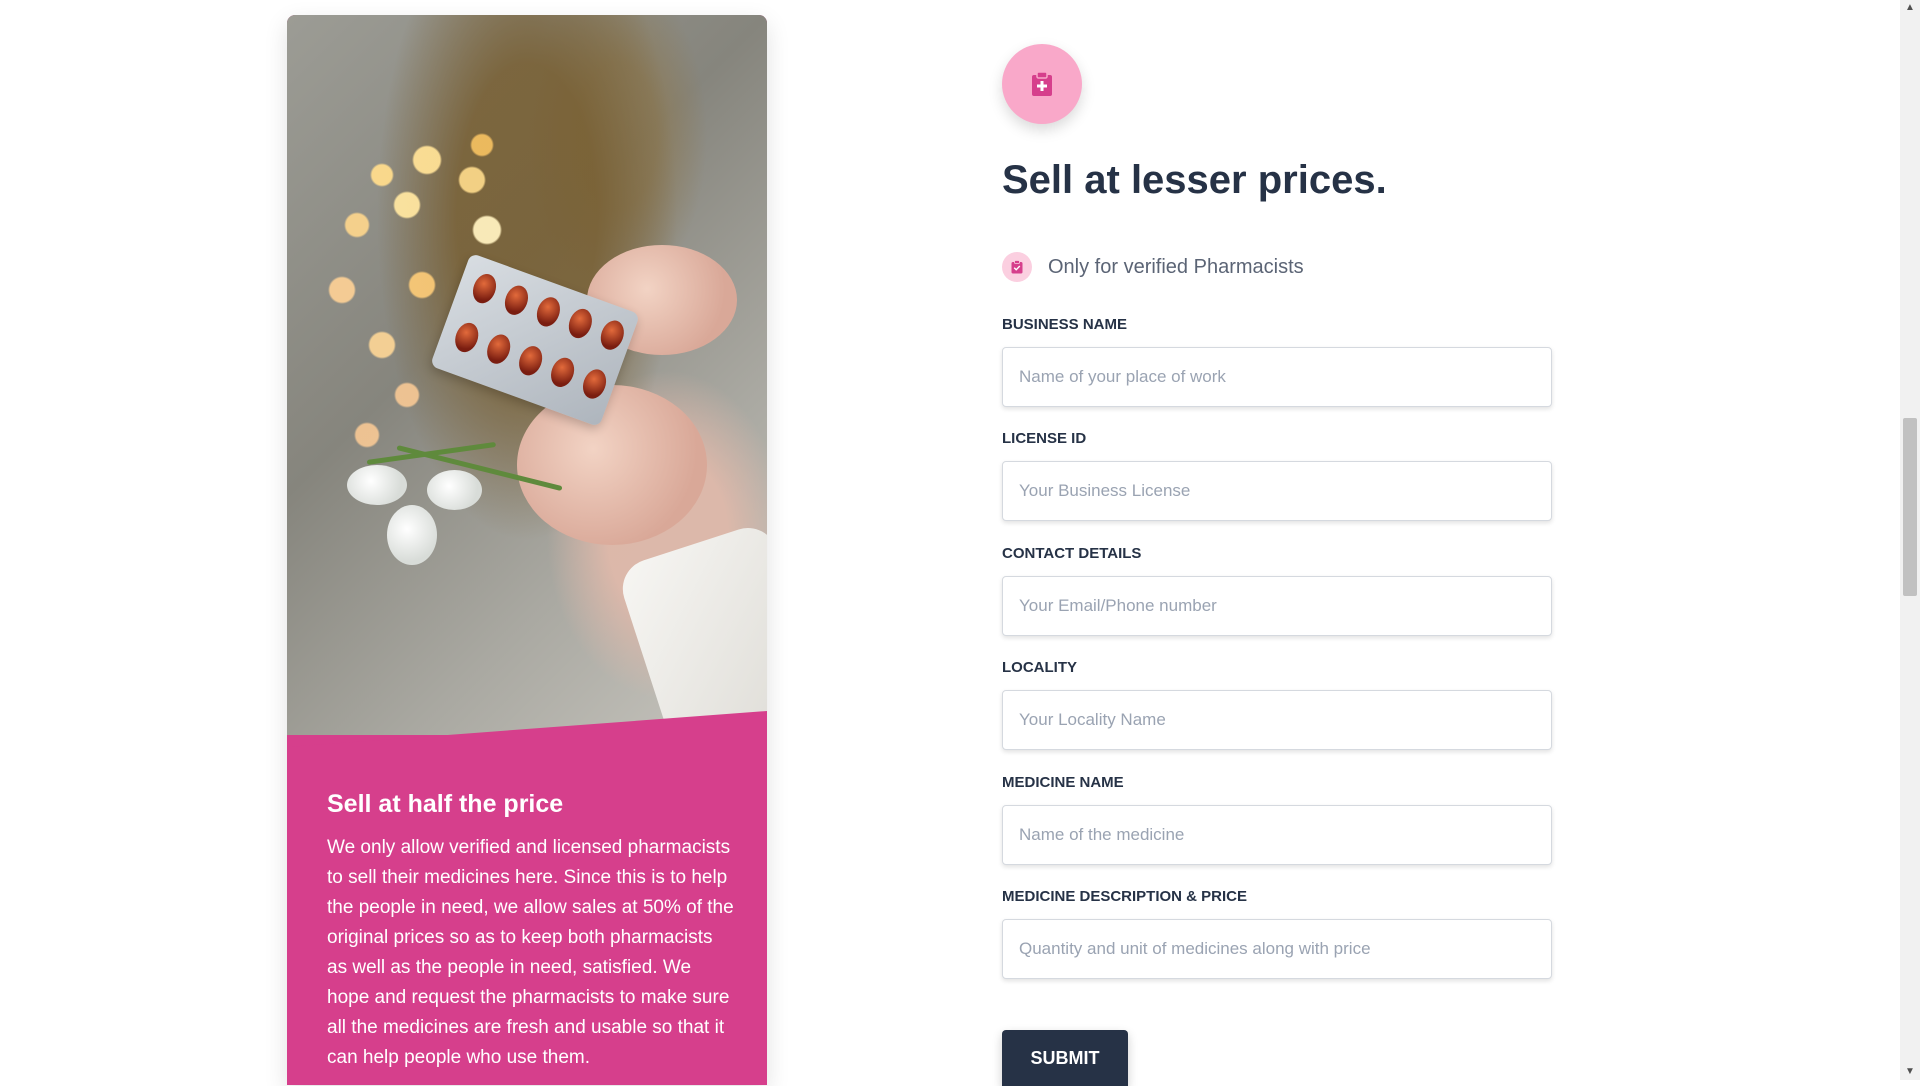  What do you see at coordinates (1065, 1058) in the screenshot?
I see `submit-button: SUBMIT` at bounding box center [1065, 1058].